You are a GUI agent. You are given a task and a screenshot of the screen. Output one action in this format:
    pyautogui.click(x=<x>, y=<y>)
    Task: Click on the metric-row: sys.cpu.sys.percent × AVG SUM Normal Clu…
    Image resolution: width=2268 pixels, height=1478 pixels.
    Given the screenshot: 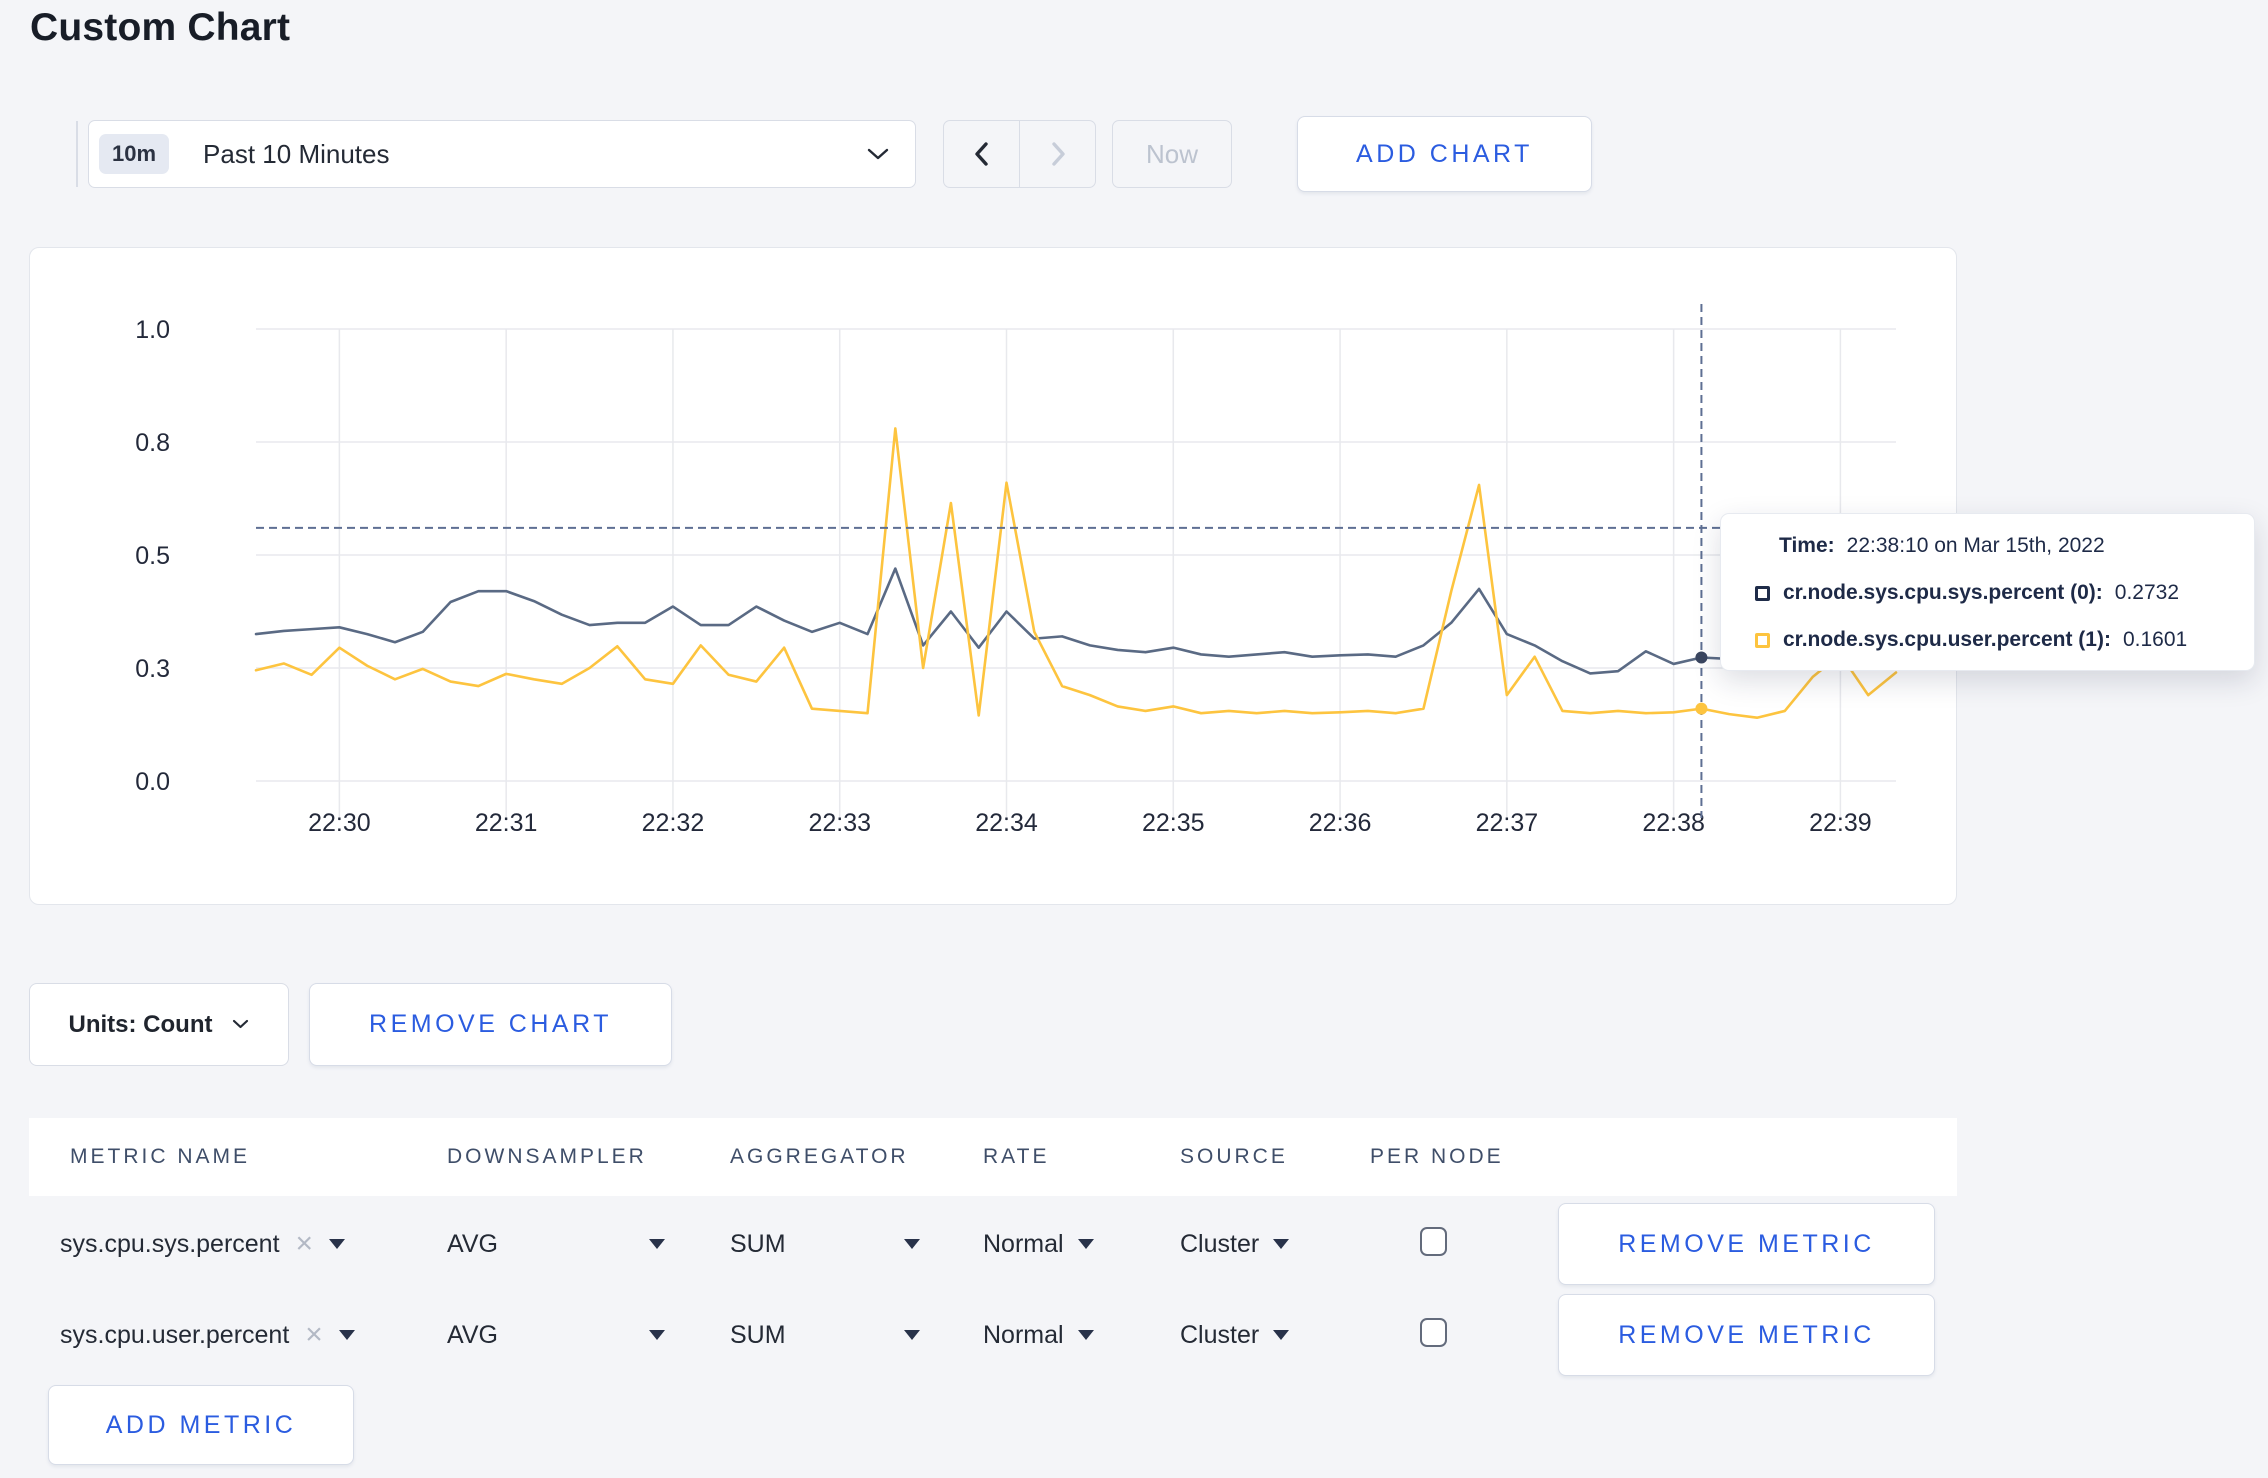 What is the action you would take?
    pyautogui.click(x=1134, y=1244)
    